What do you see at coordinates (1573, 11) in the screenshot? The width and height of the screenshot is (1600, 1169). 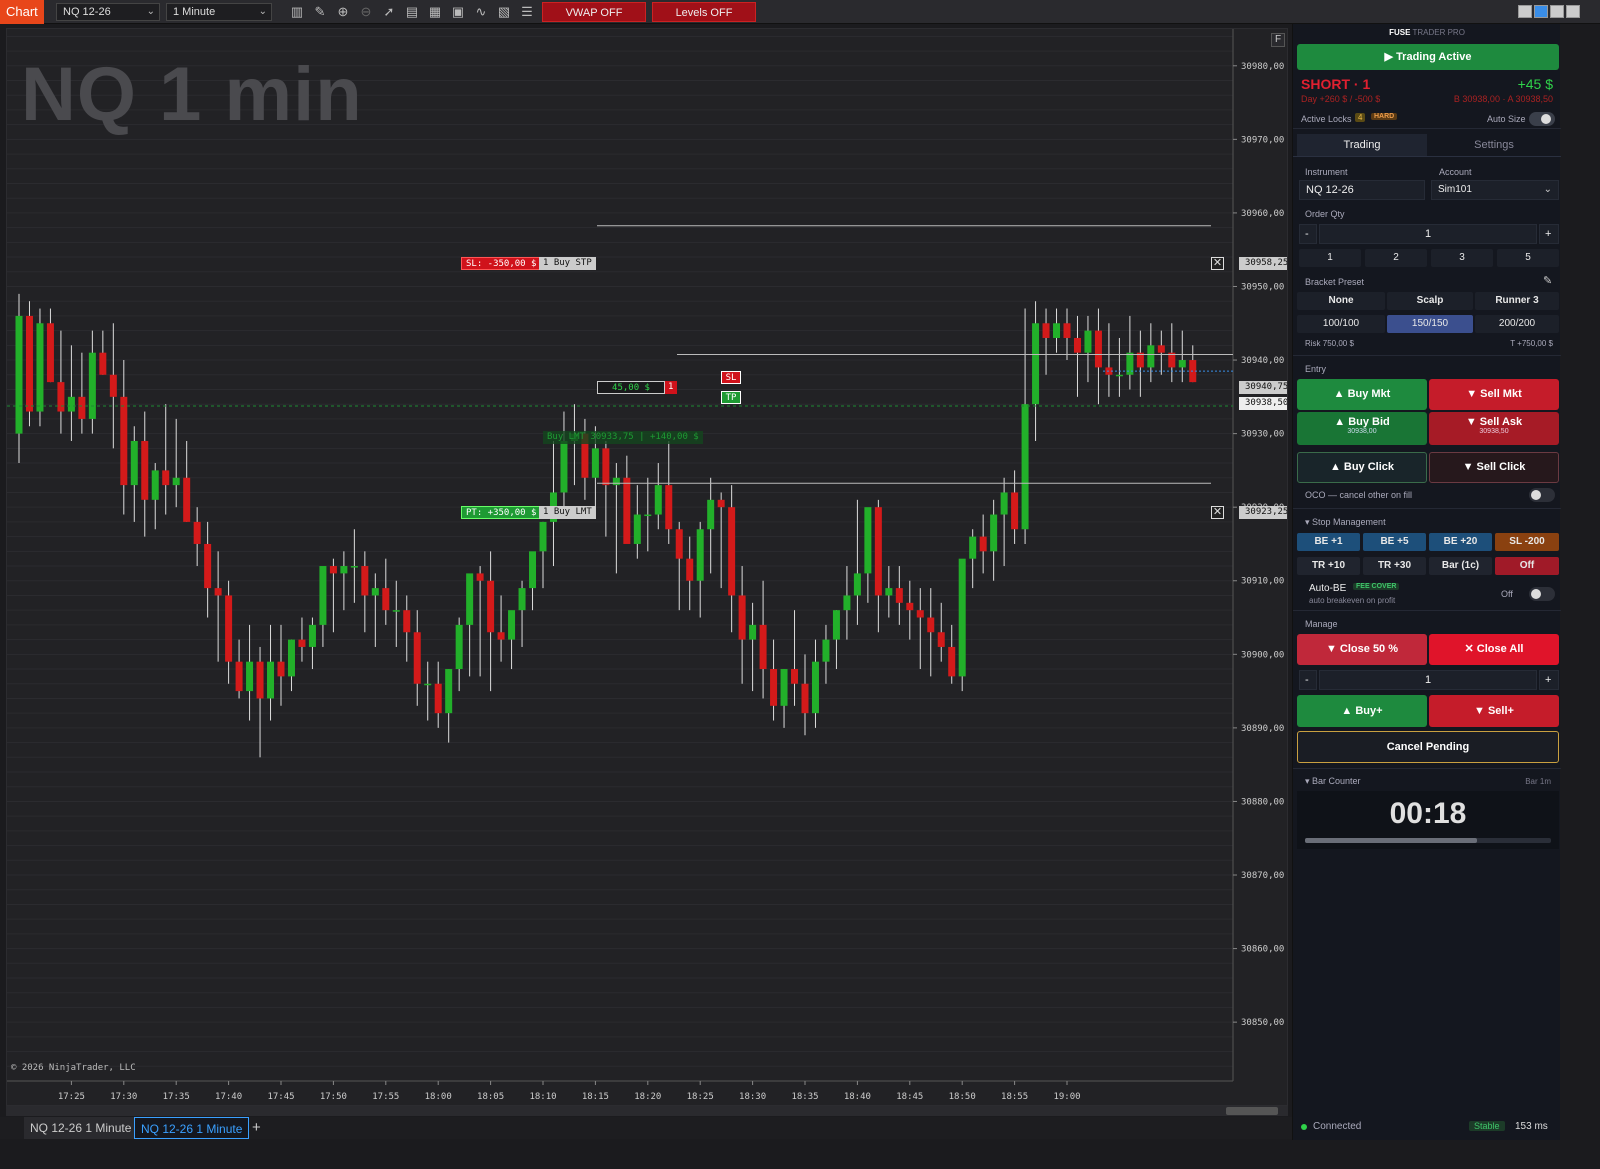 I see `close-icon` at bounding box center [1573, 11].